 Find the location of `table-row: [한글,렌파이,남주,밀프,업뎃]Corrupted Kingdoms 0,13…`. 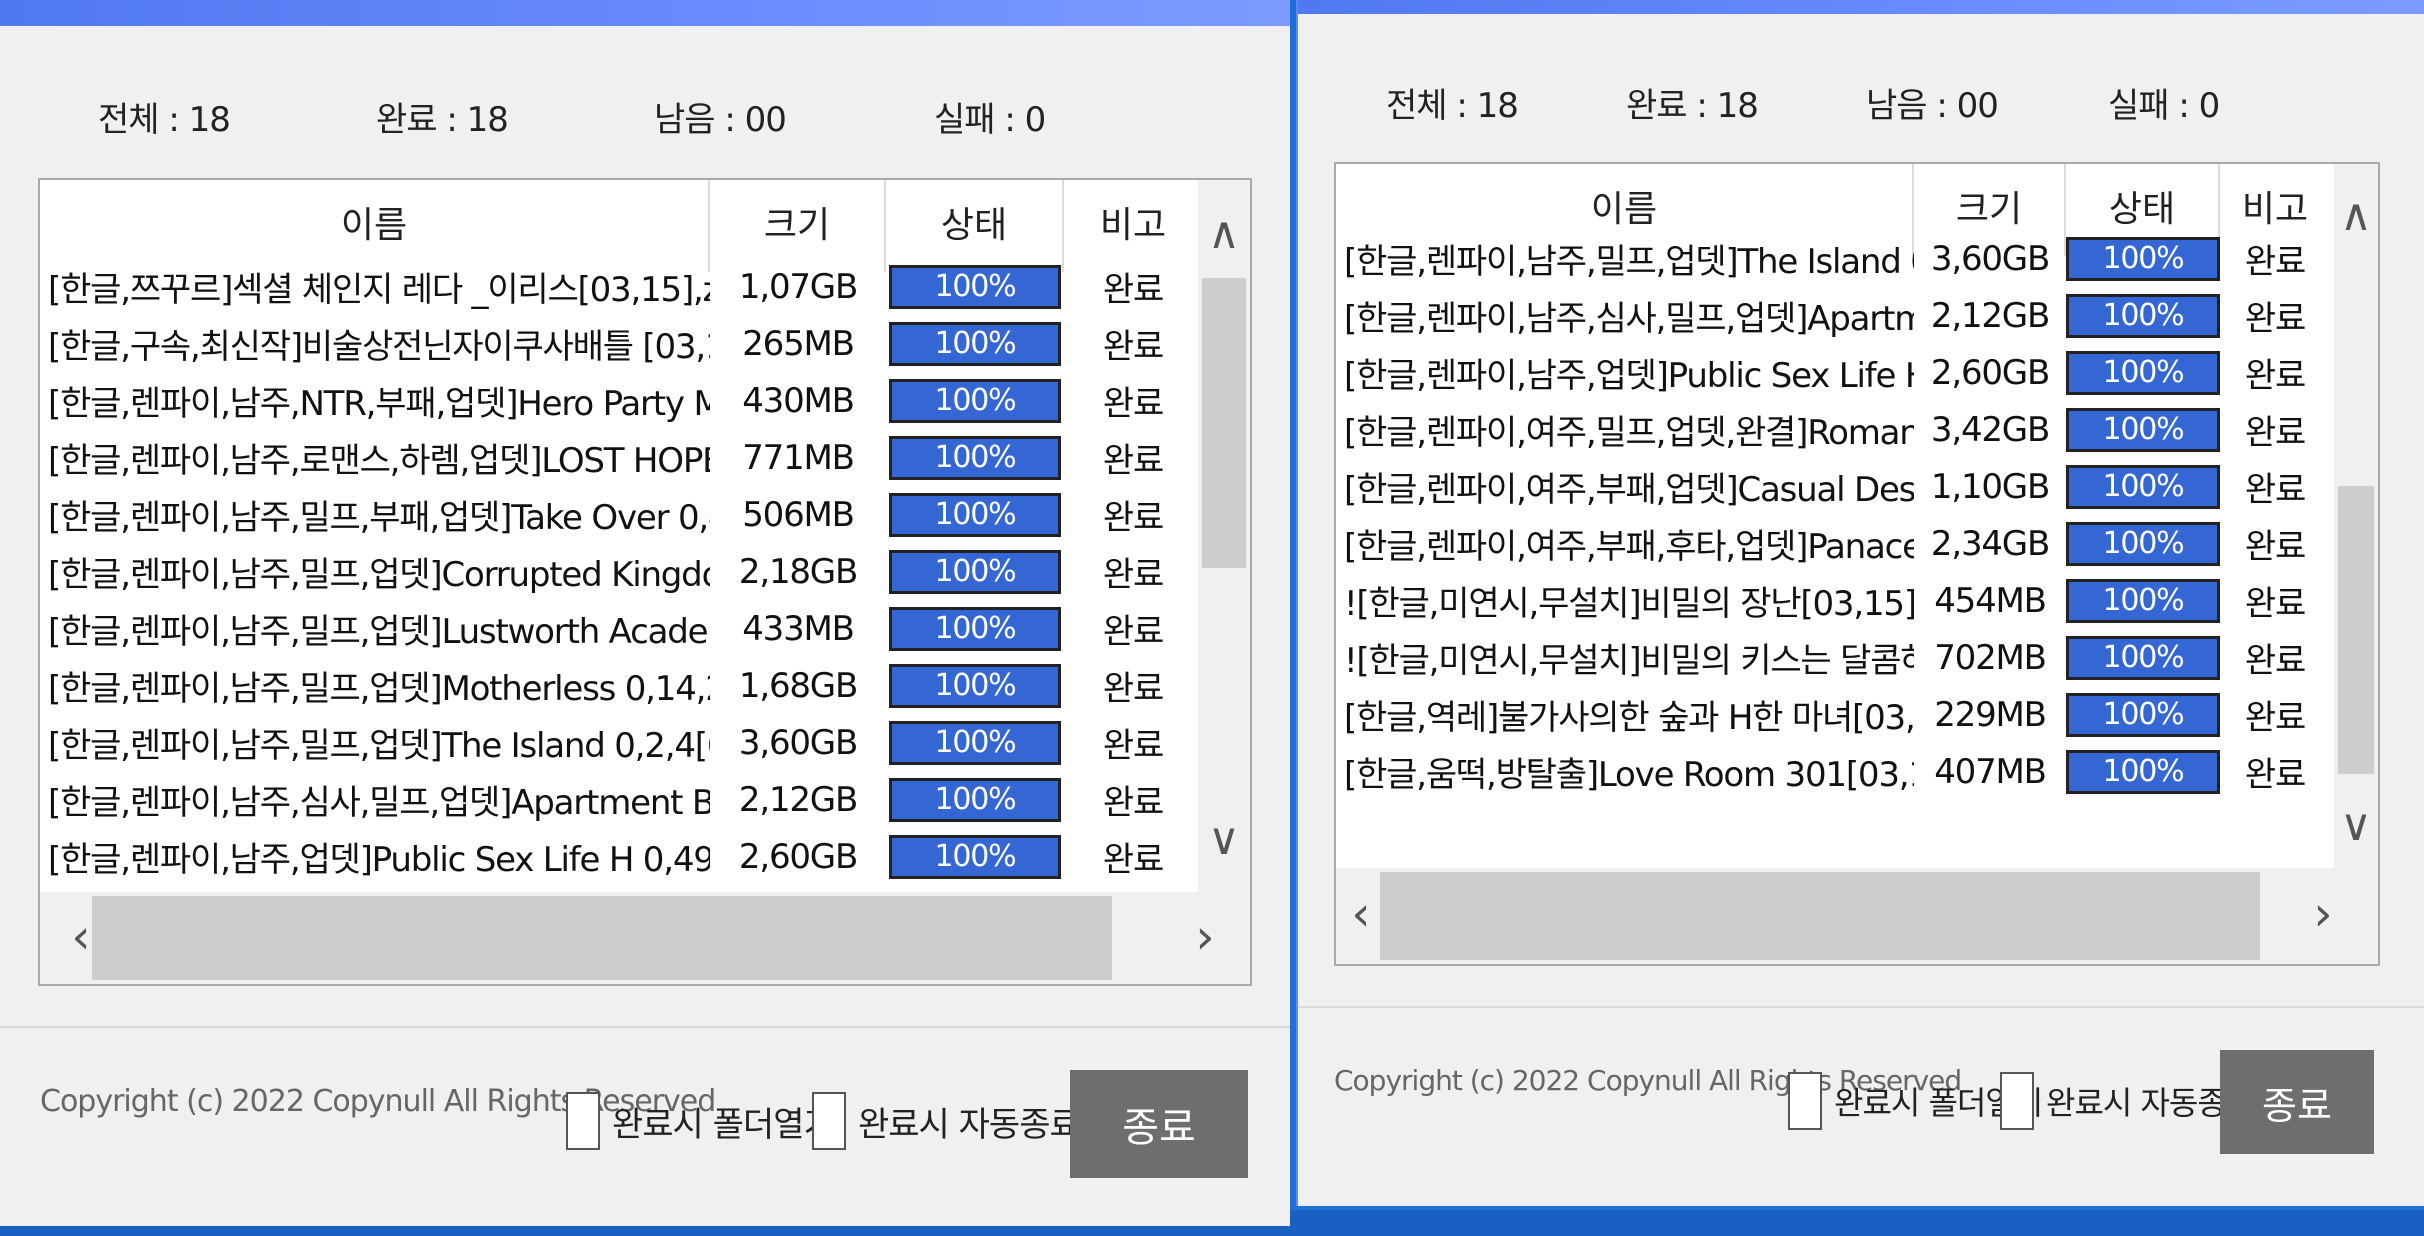

table-row: [한글,렌파이,남주,밀프,업뎃]Corrupted Kingdoms 0,13… is located at coordinates (621, 571).